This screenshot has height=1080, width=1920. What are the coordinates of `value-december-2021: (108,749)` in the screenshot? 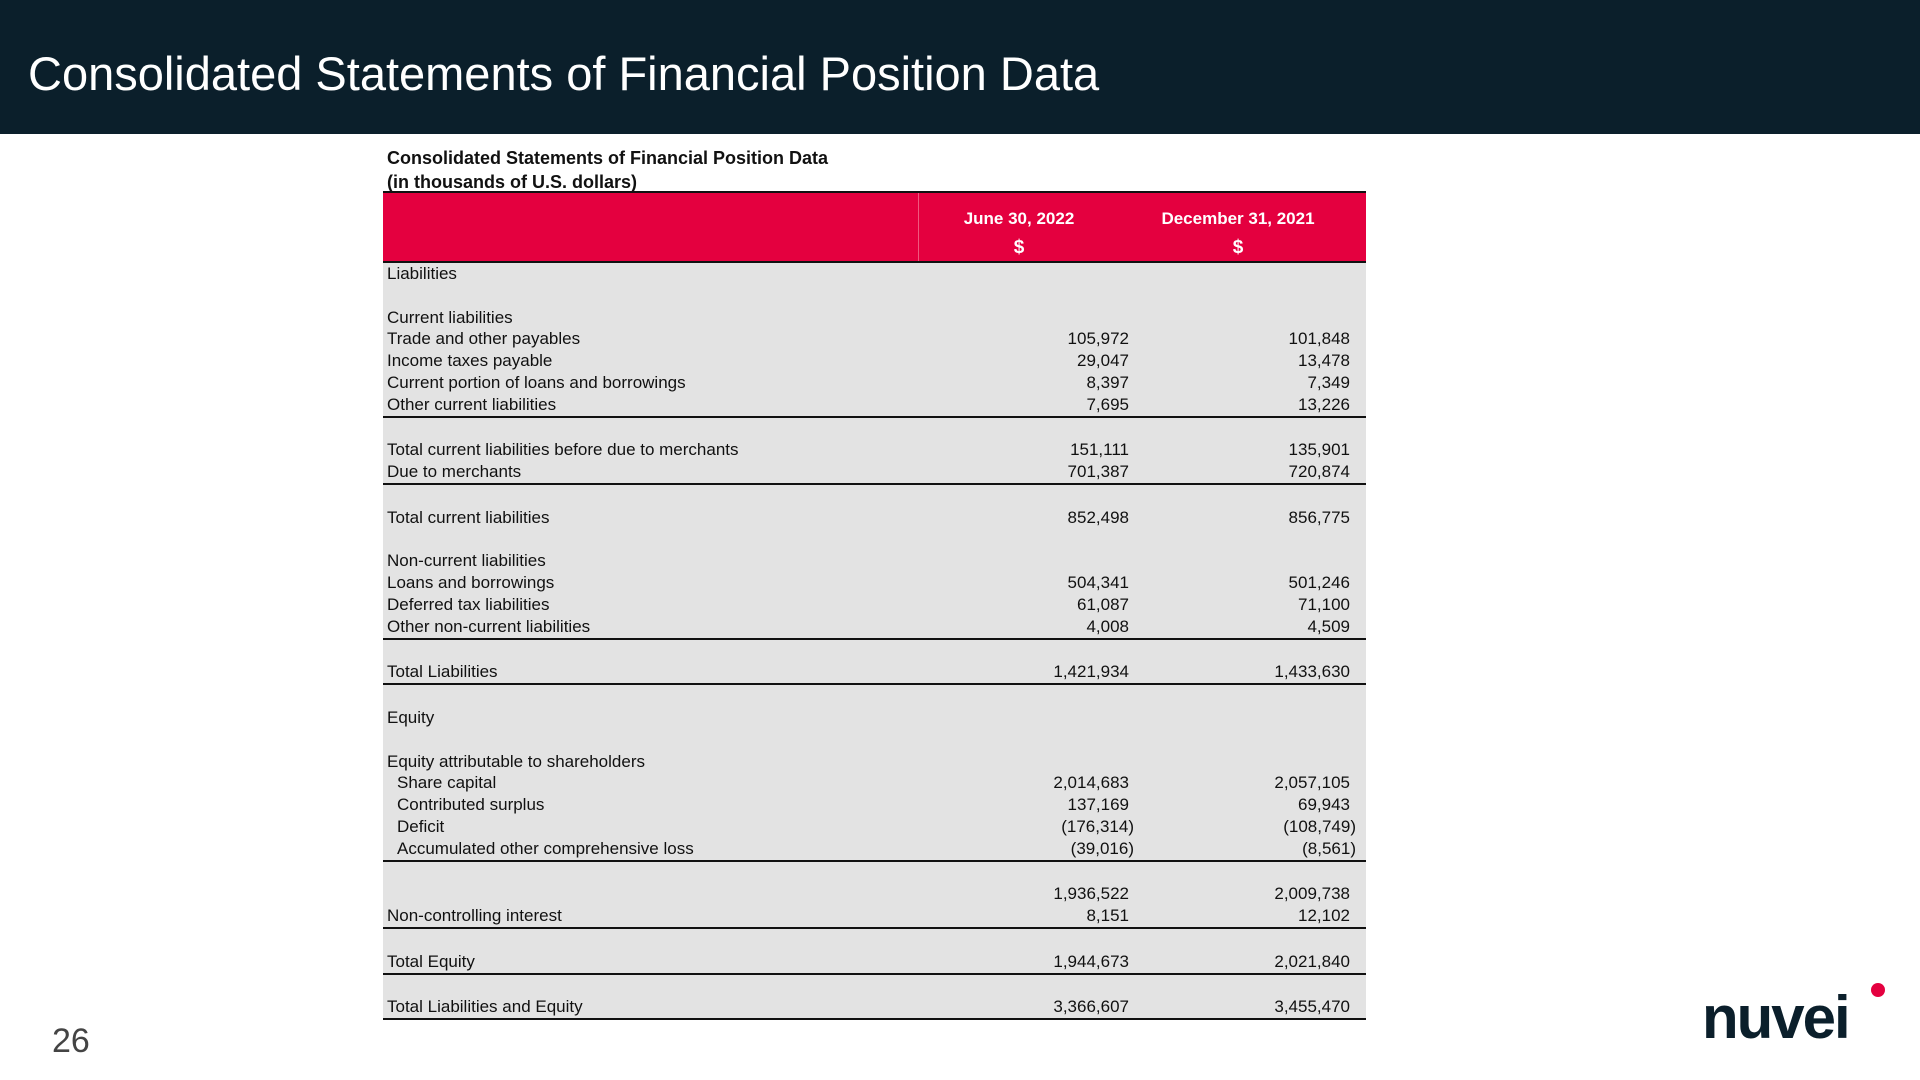 It's located at (1319, 826).